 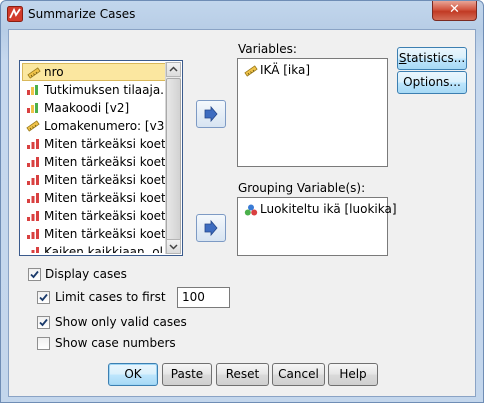 I want to click on variables-label: Variables:, so click(x=267, y=49).